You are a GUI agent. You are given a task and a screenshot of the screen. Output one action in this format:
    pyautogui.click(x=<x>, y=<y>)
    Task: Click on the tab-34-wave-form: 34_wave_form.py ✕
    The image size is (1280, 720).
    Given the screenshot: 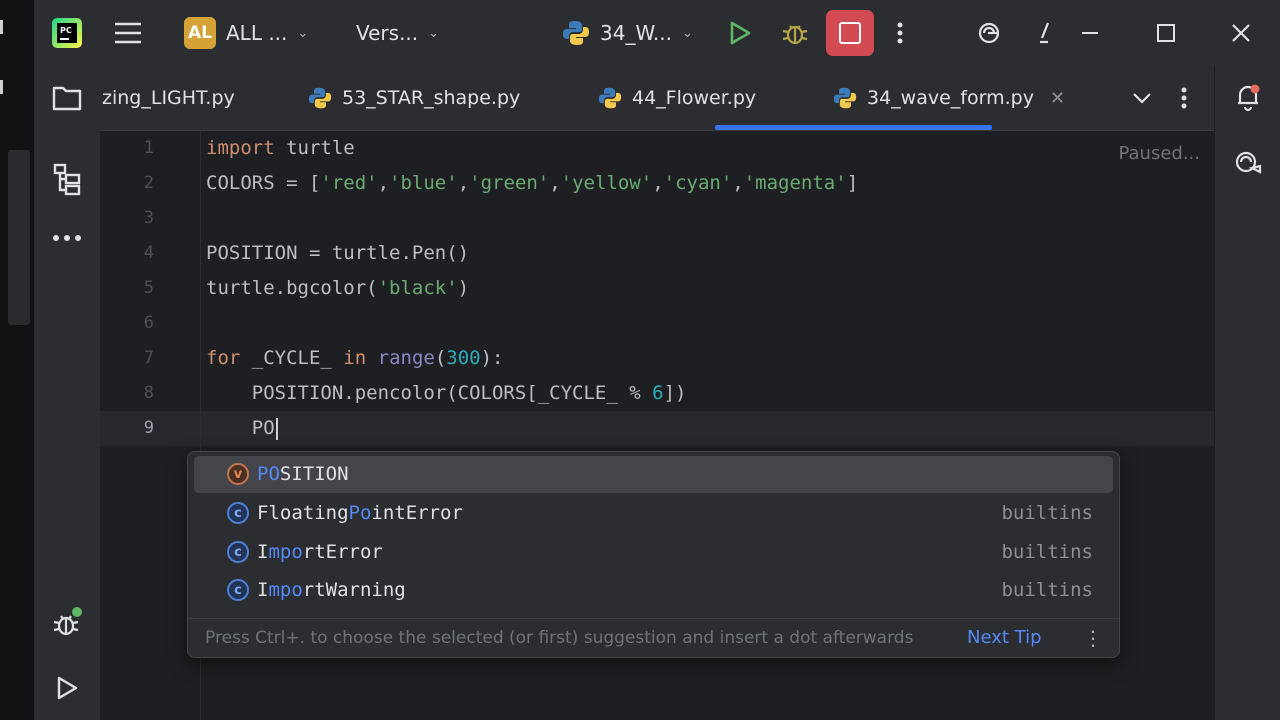 What is the action you would take?
    pyautogui.click(x=949, y=98)
    